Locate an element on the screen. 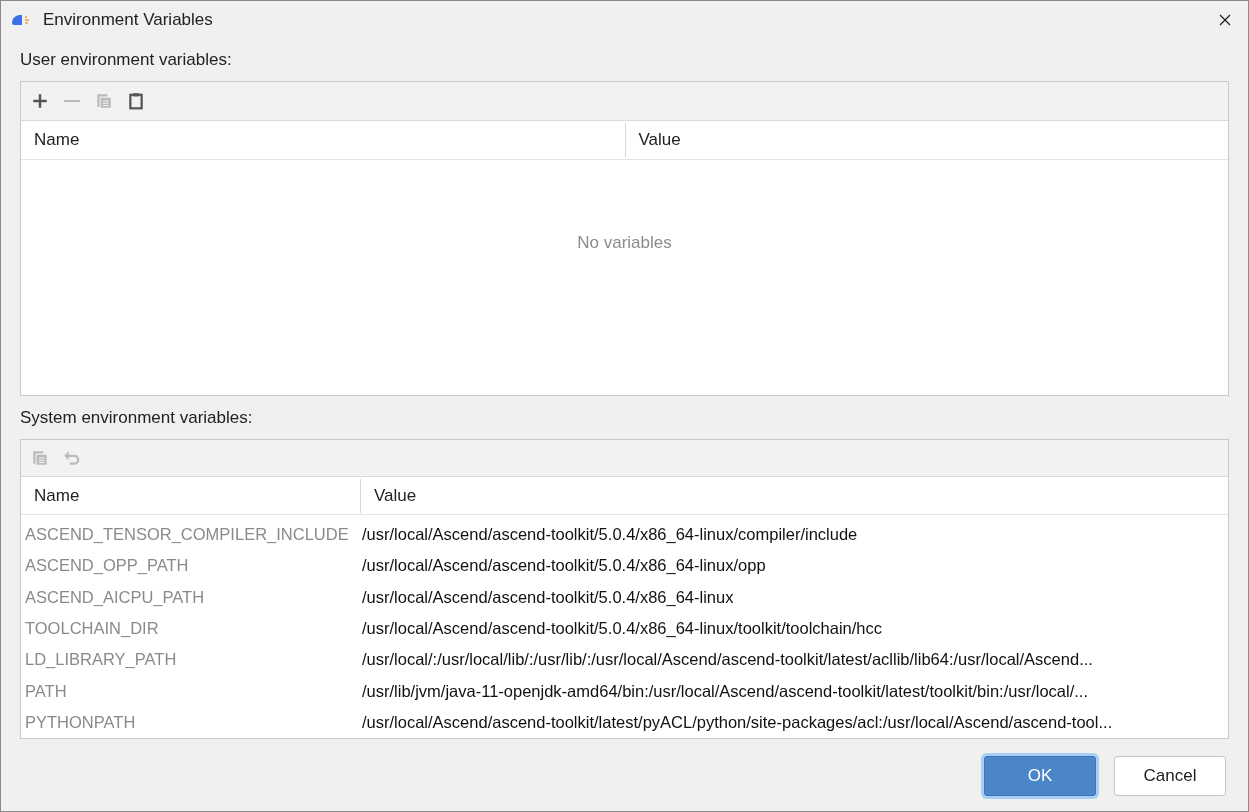 The width and height of the screenshot is (1249, 812). variable-name: PYTHONPATH is located at coordinates (80, 722).